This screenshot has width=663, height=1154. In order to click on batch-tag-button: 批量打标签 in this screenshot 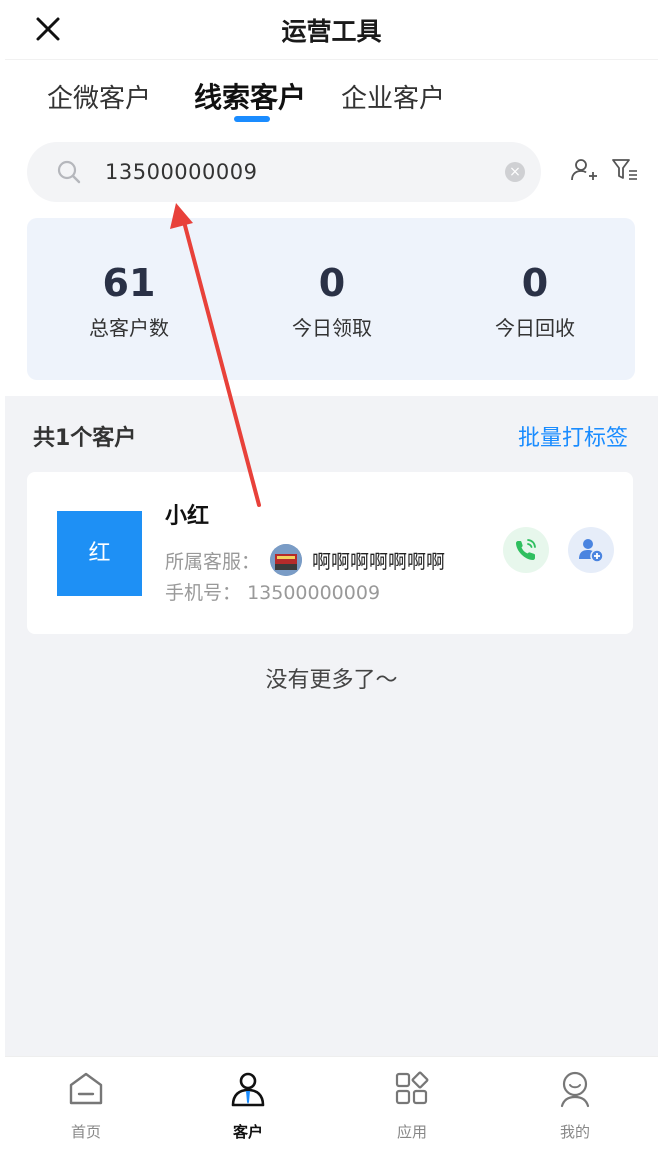, I will do `click(573, 436)`.